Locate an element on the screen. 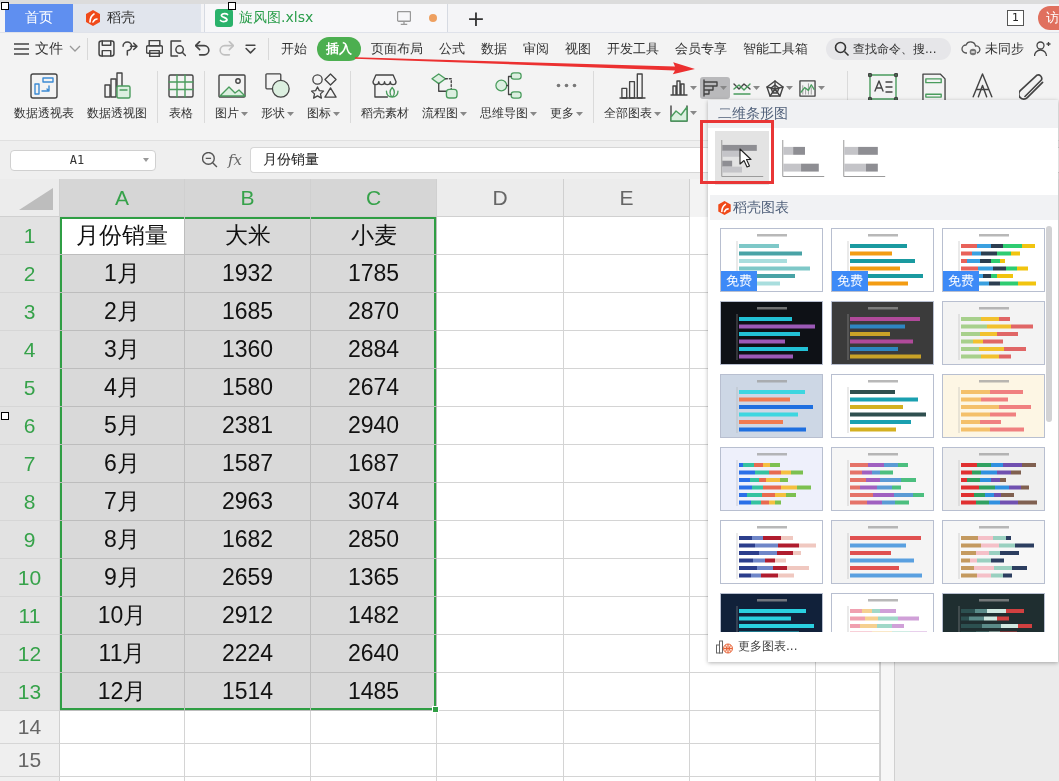 This screenshot has height=781, width=1059. table-cell: 2963 is located at coordinates (248, 502).